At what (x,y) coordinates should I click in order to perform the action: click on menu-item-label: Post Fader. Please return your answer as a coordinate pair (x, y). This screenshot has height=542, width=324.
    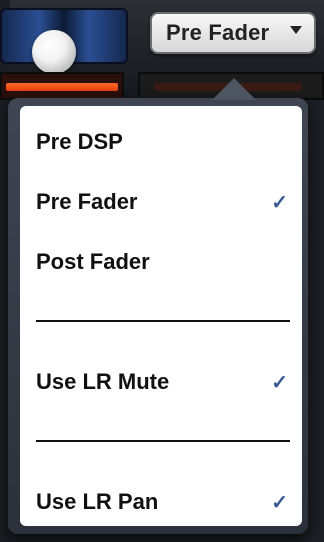
    Looking at the image, I should click on (93, 261).